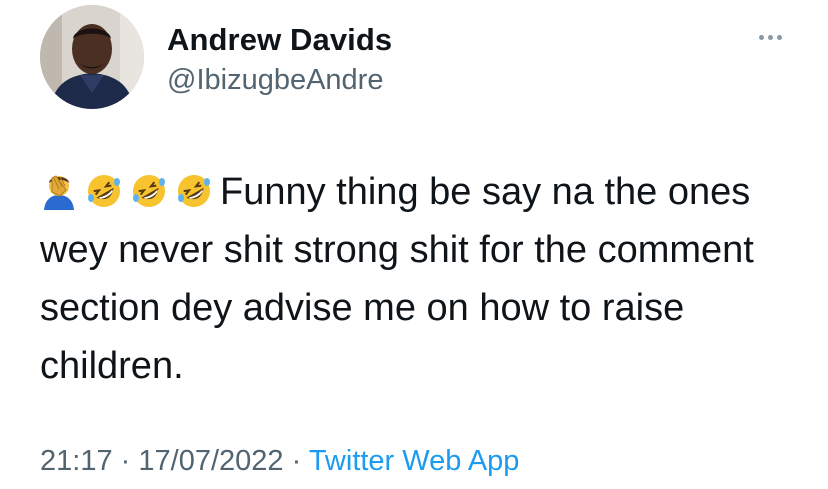 This screenshot has height=489, width=828. I want to click on face-palm-icon, so click(59, 191).